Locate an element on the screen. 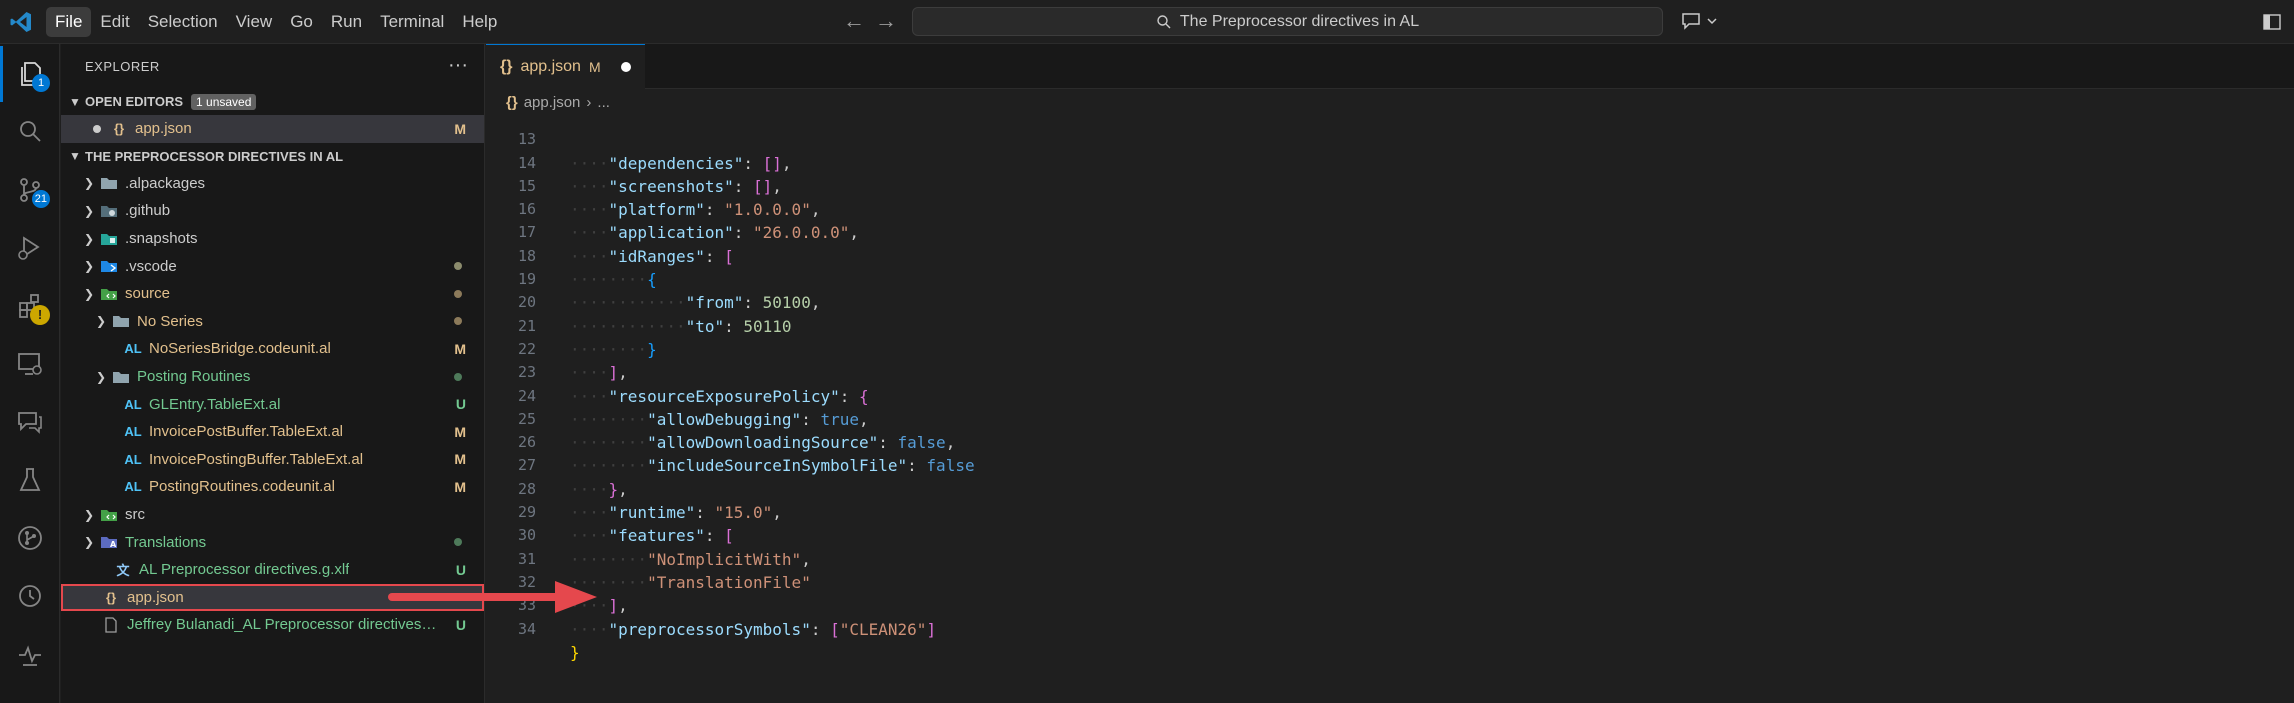 The height and width of the screenshot is (703, 2294). workspace-header: ▼ THE PREPROCESSOR DIRECTIVES IN AL is located at coordinates (272, 156).